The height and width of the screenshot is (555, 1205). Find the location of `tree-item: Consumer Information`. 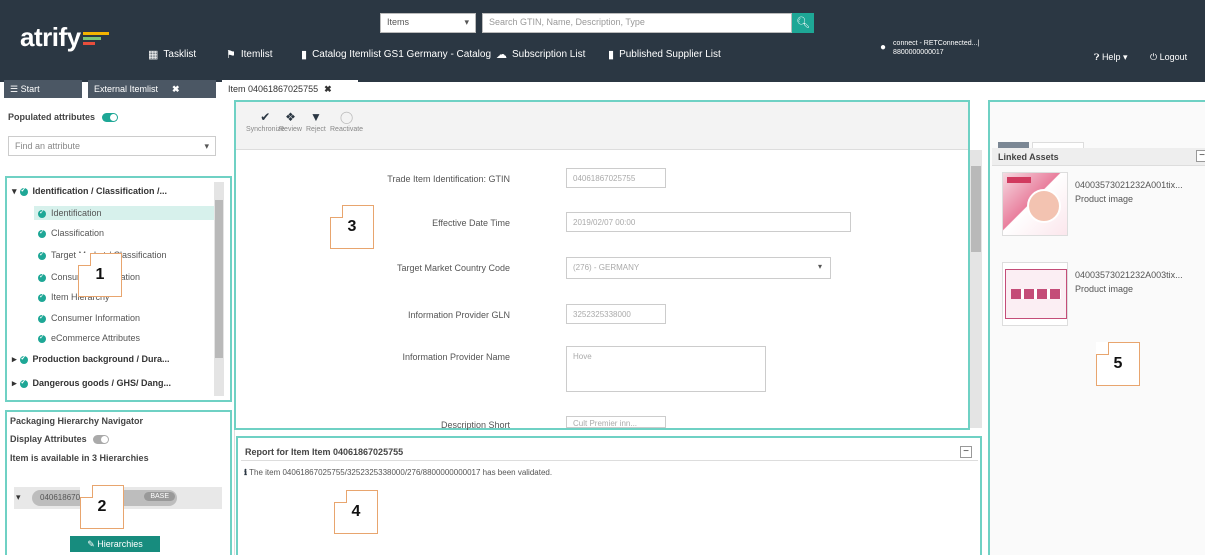

tree-item: Consumer Information is located at coordinates (89, 318).